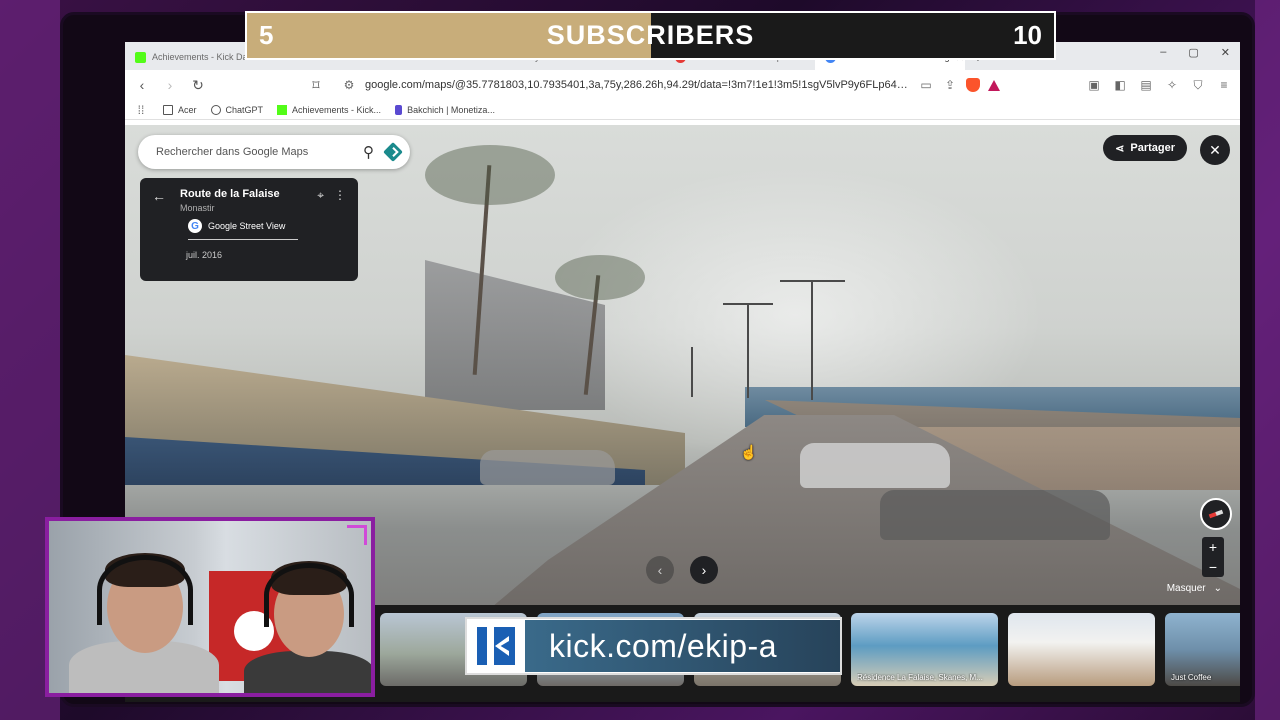 The height and width of the screenshot is (720, 1280). Describe the element at coordinates (1094, 85) in the screenshot. I see `extensions-icon: ▣` at that location.